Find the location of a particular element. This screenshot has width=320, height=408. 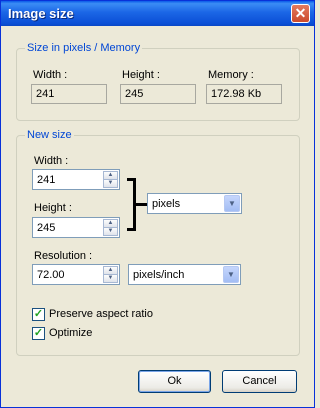

close-button: ✕ is located at coordinates (300, 13).